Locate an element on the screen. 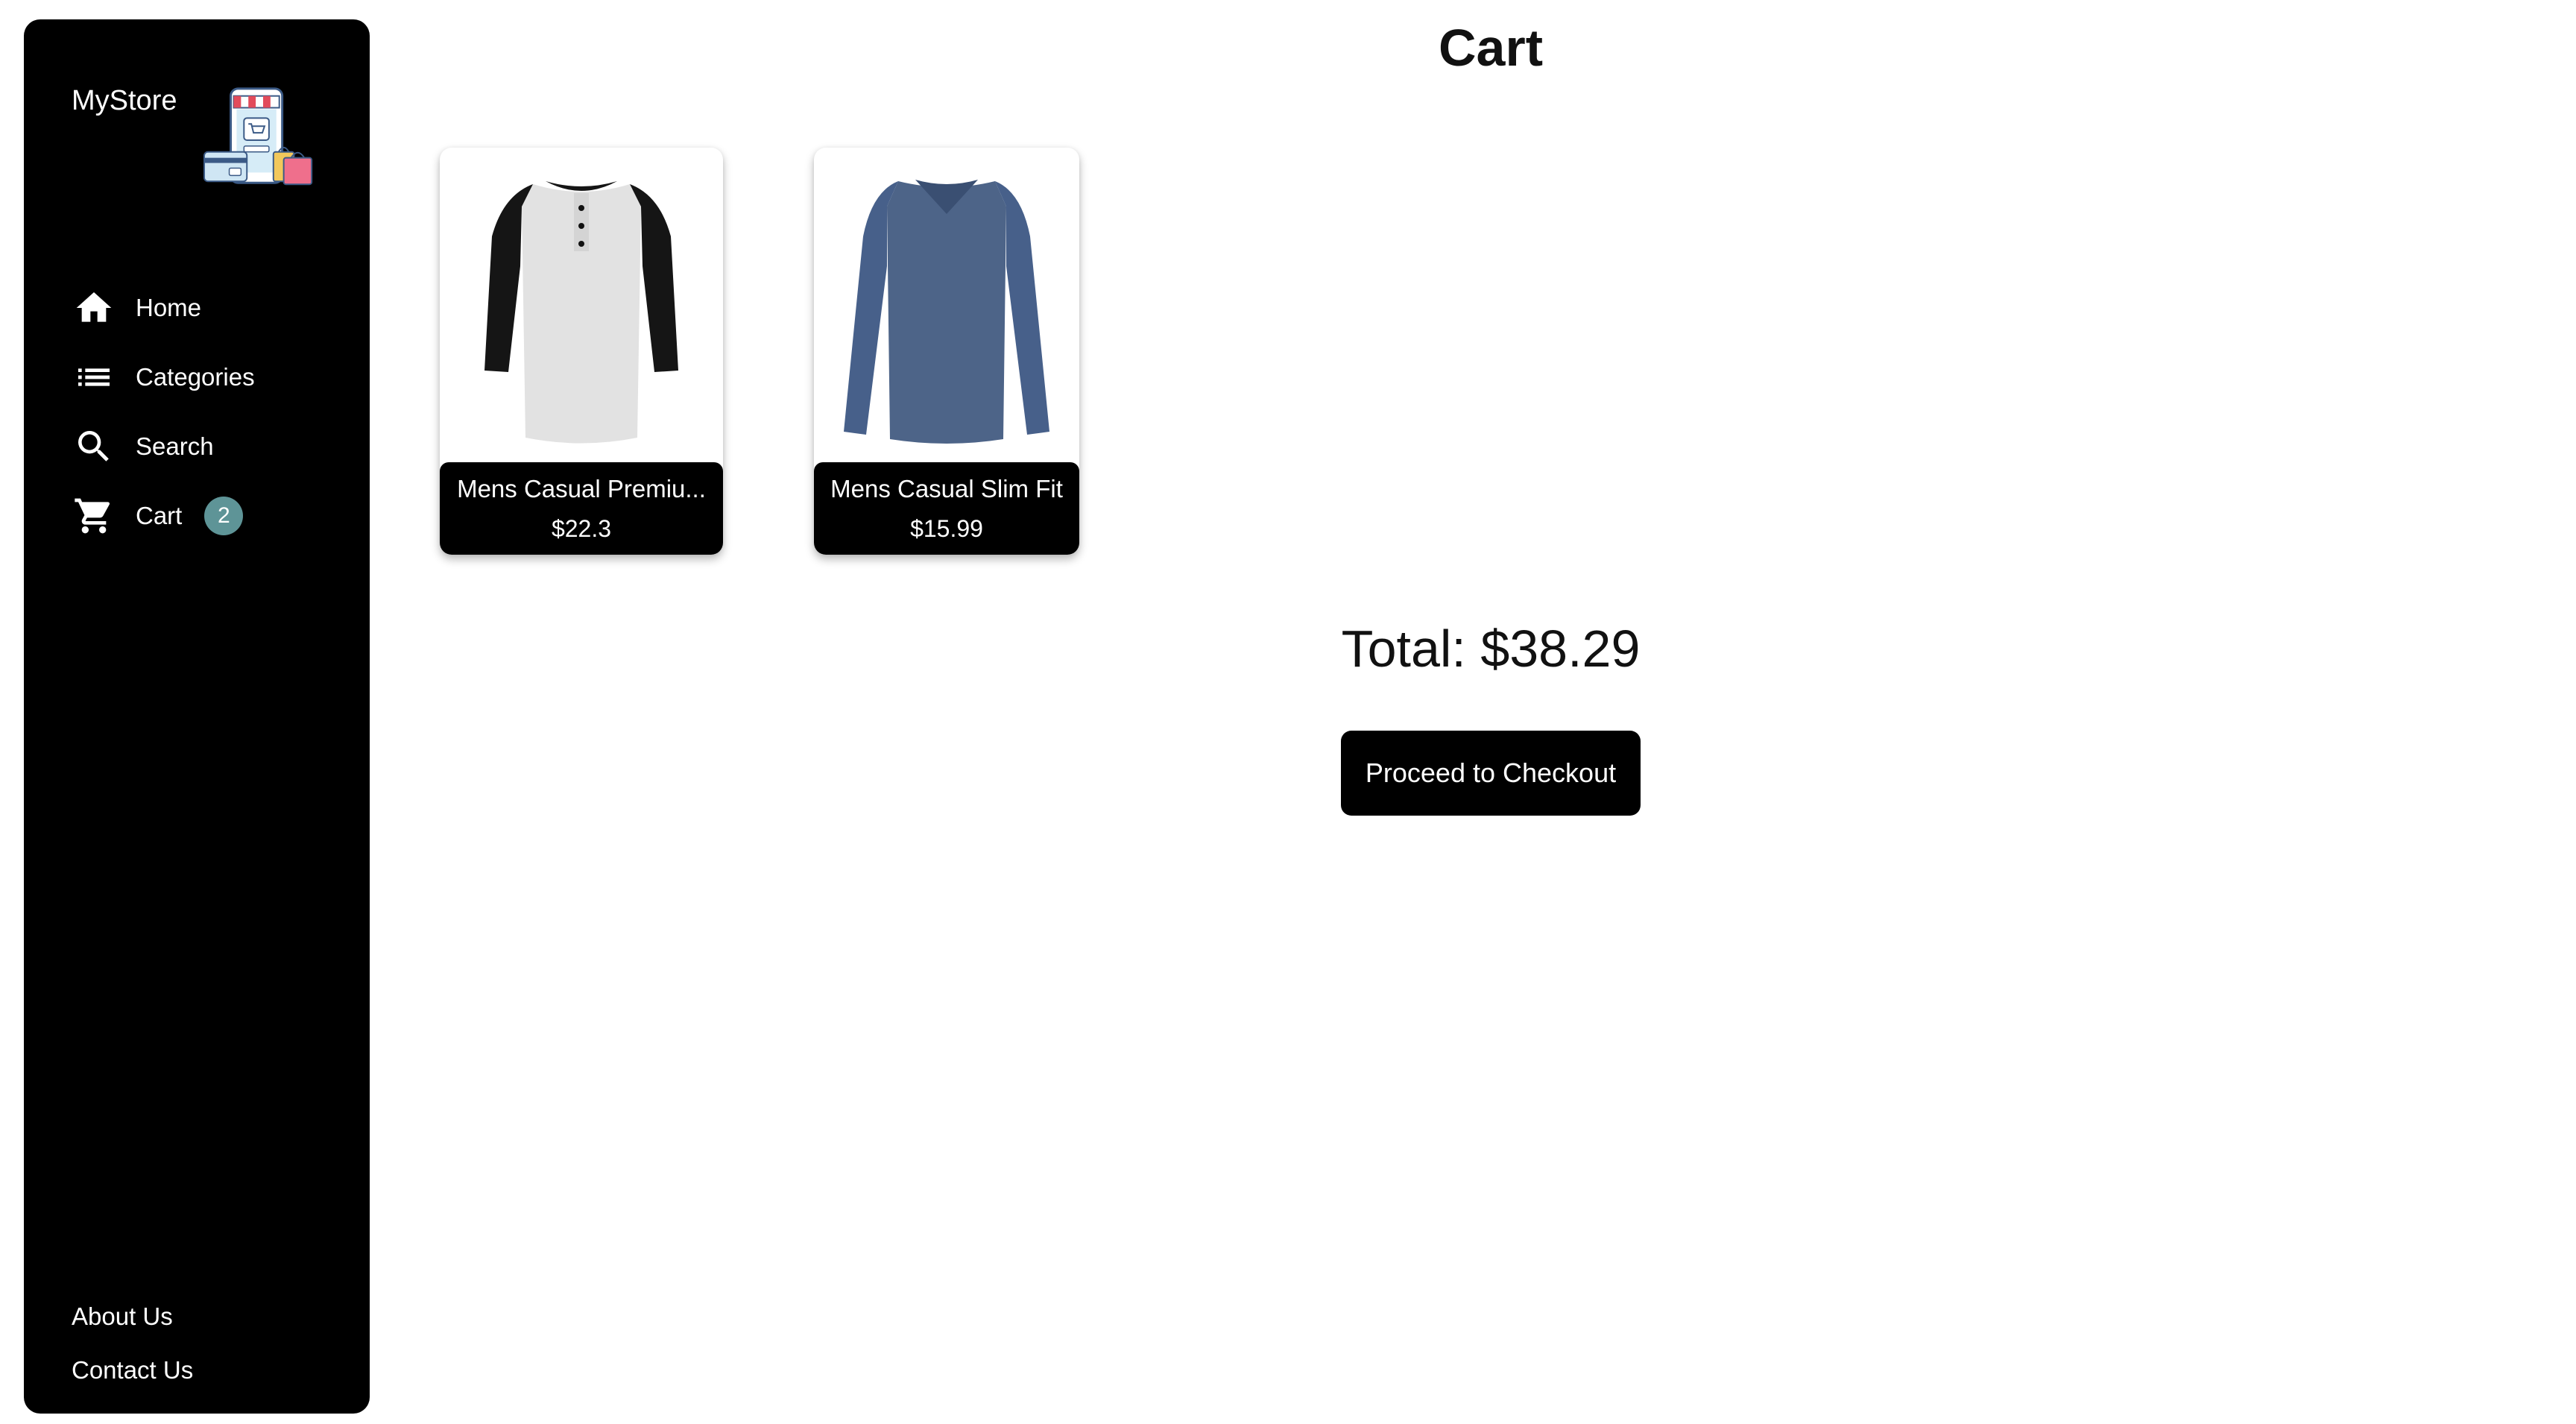 The height and width of the screenshot is (1424, 2576). cart-total: Total: $38.29 is located at coordinates (1491, 649).